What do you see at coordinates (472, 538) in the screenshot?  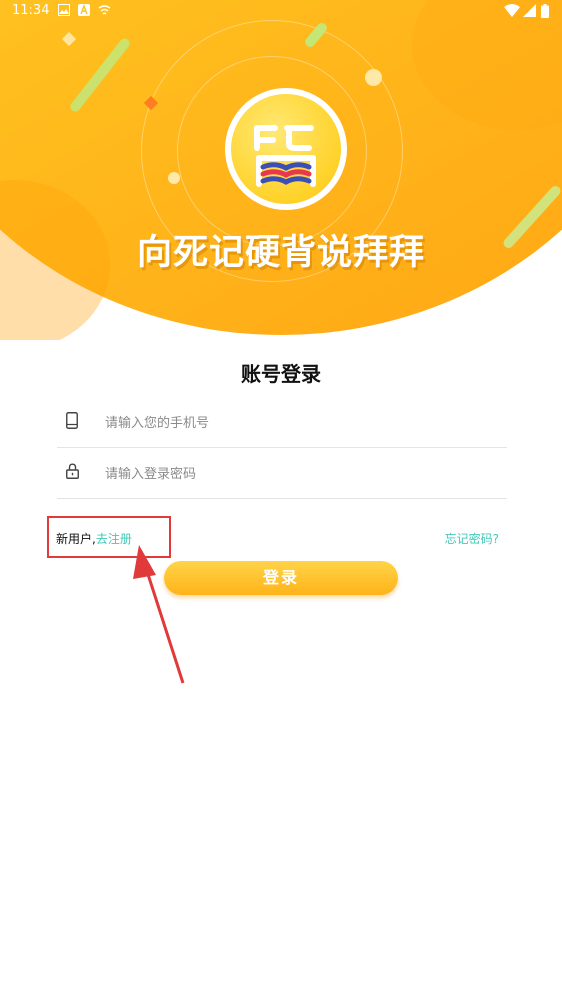 I see `forgot-password-link: 忘记密码?` at bounding box center [472, 538].